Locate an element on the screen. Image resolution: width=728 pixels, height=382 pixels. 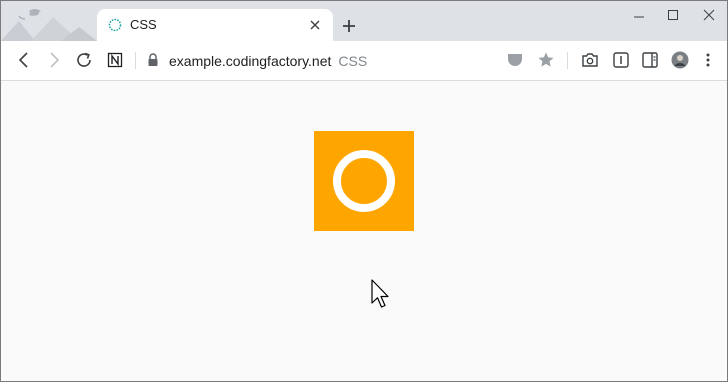
url-page-title: CSS is located at coordinates (353, 61).